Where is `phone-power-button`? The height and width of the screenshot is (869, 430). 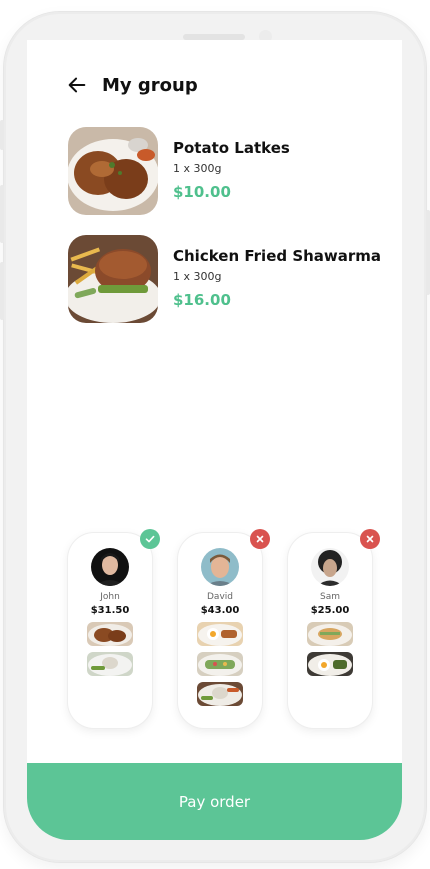
phone-power-button is located at coordinates (428, 252).